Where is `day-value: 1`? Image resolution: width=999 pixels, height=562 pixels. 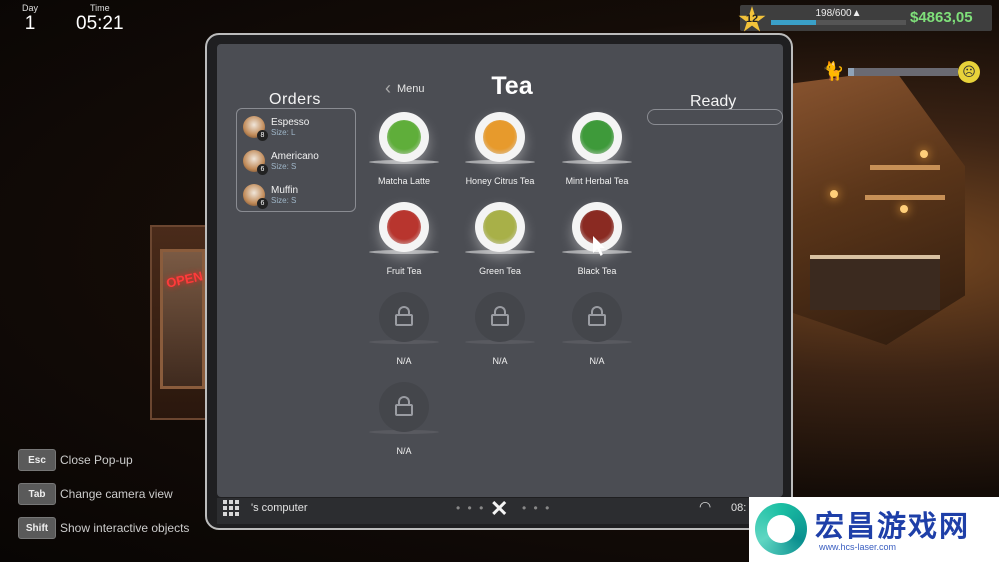 day-value: 1 is located at coordinates (30, 23).